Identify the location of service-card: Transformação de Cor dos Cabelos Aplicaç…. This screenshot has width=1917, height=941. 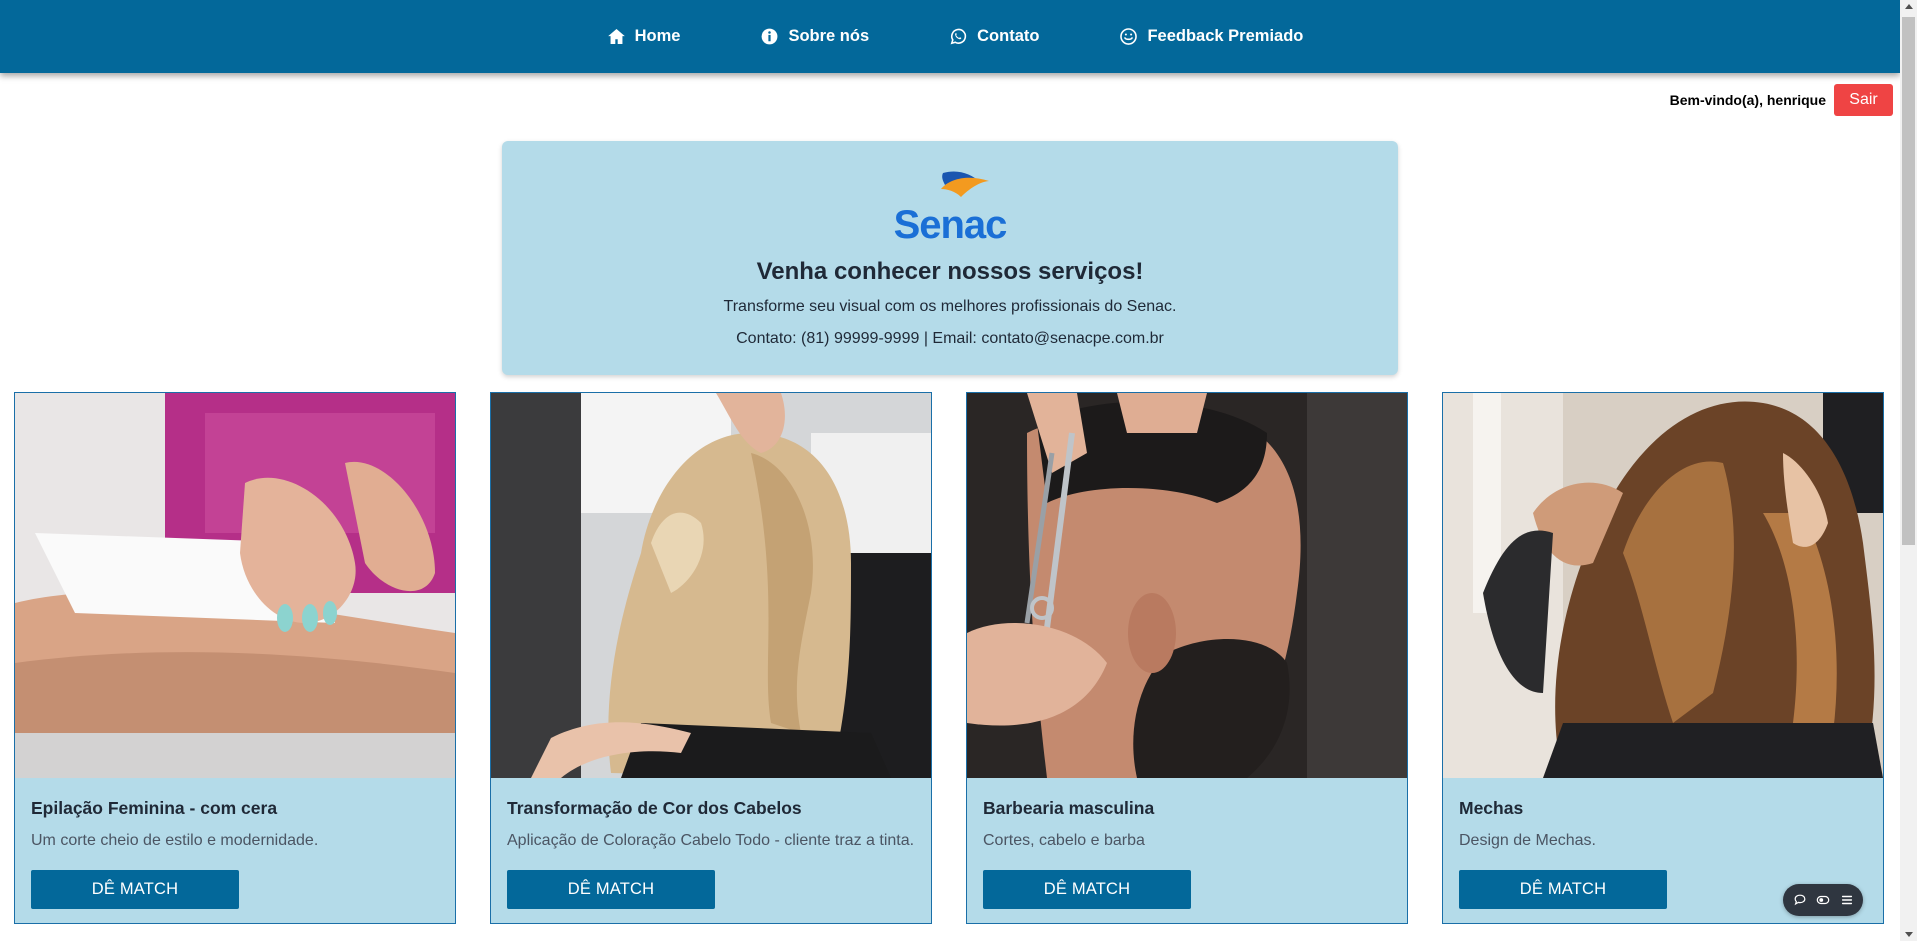
(711, 658).